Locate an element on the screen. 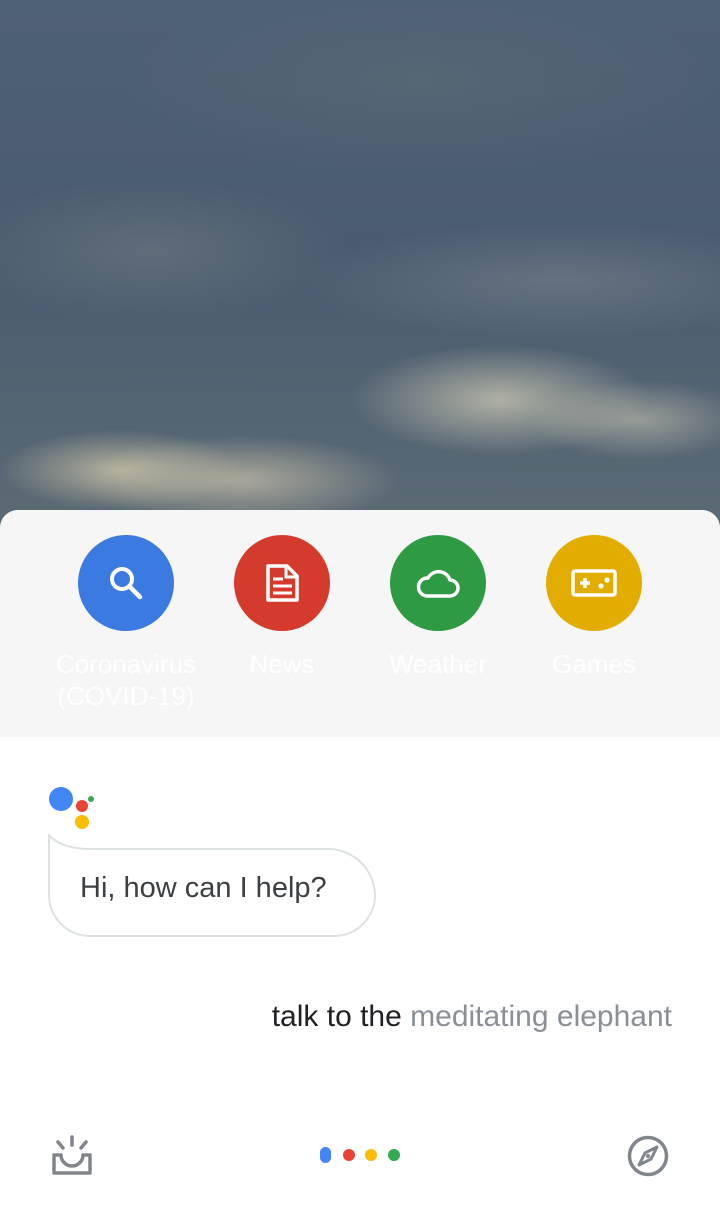 The height and width of the screenshot is (1227, 720). assistant-message-bubble: Hi, how can I help? is located at coordinates (212, 885).